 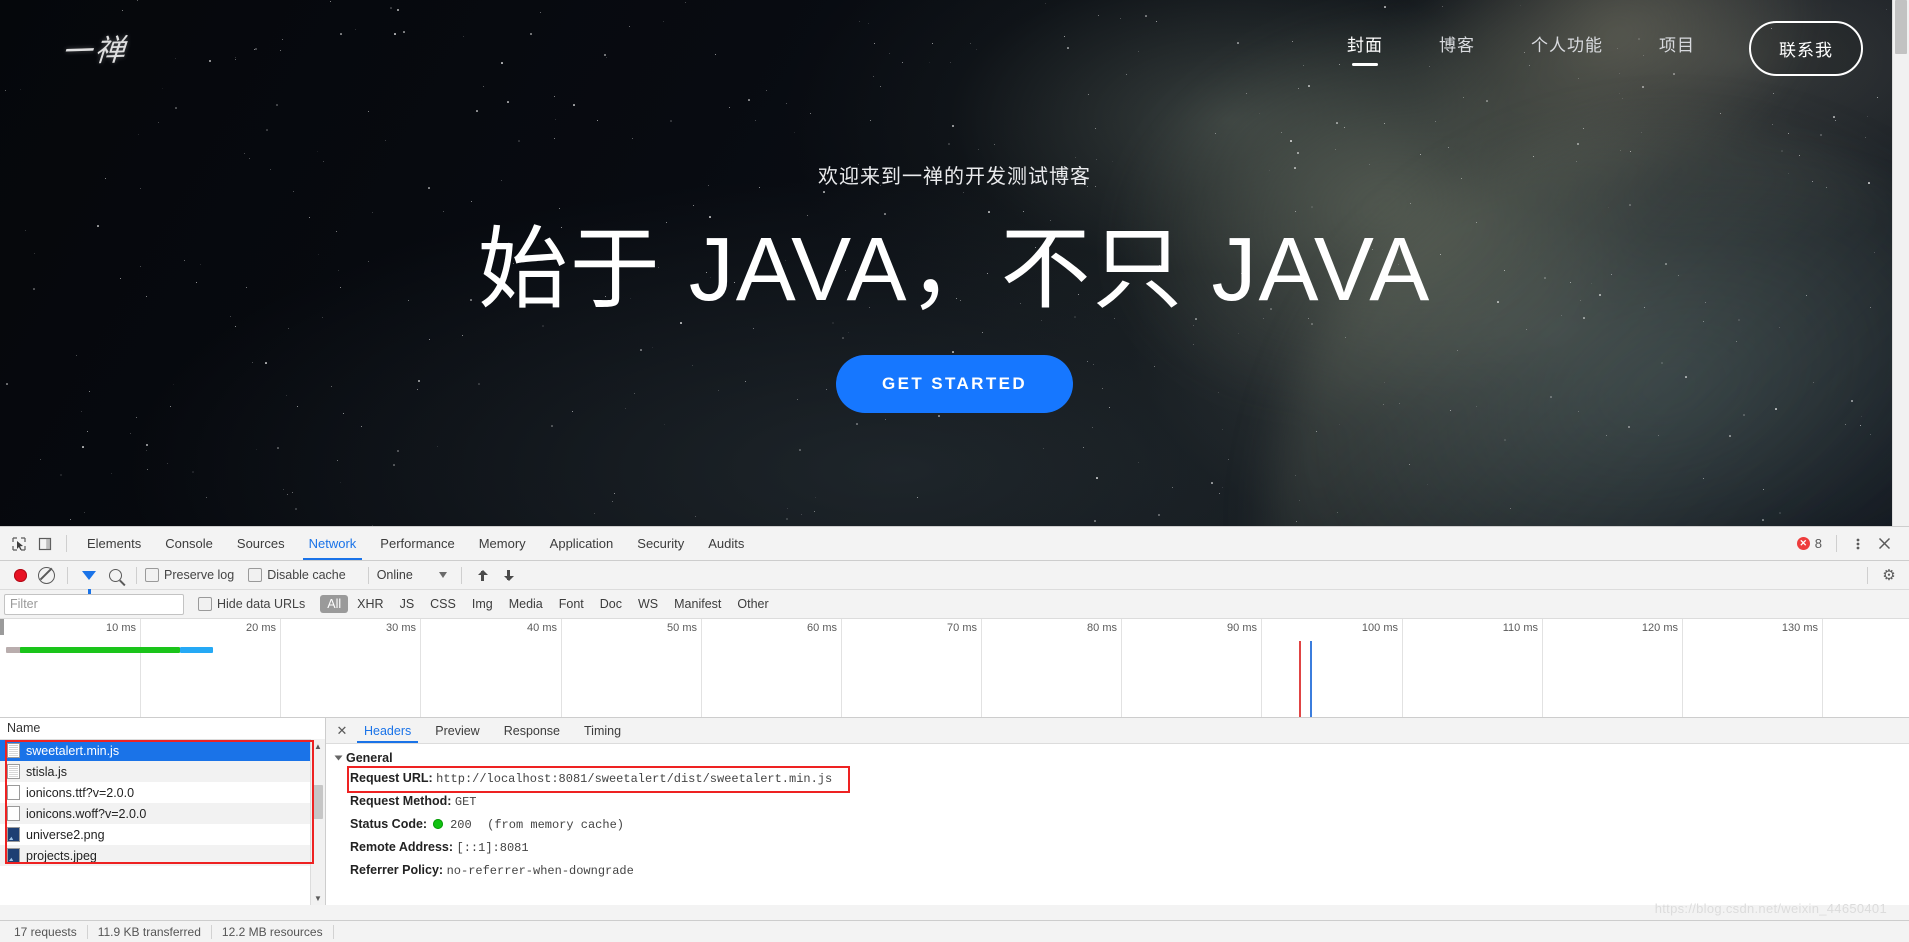 I want to click on timeline-tick: 120 ms, so click(x=1662, y=668).